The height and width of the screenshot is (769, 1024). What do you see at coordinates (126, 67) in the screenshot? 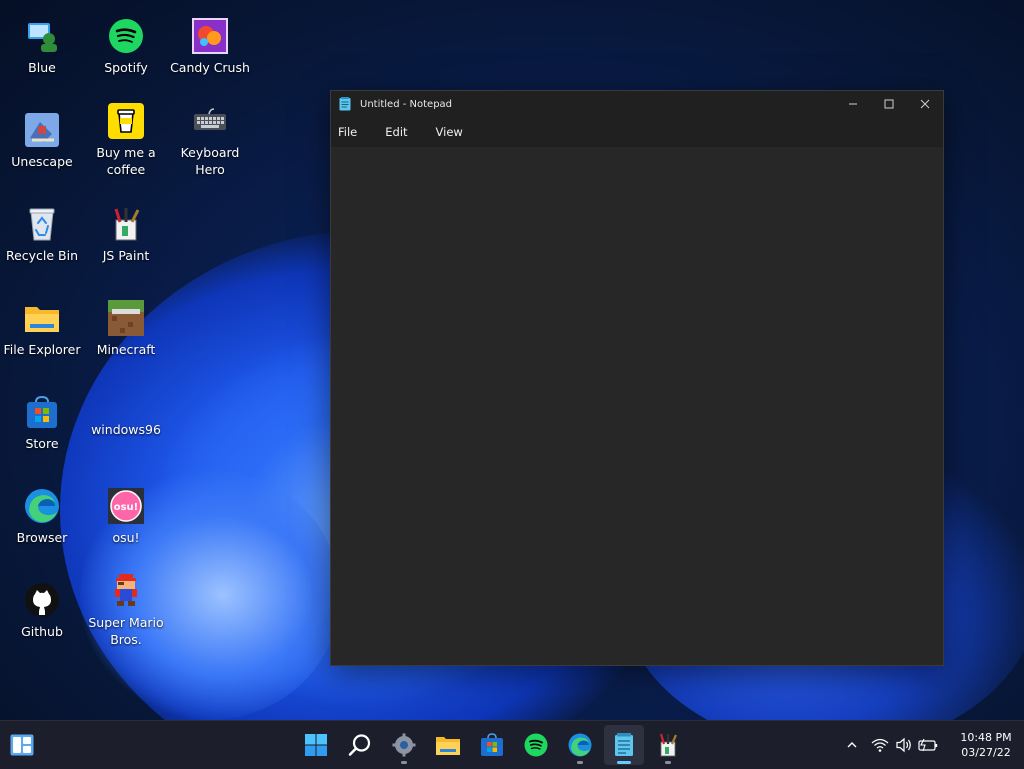
I see `desktop-icon-label: Spotify` at bounding box center [126, 67].